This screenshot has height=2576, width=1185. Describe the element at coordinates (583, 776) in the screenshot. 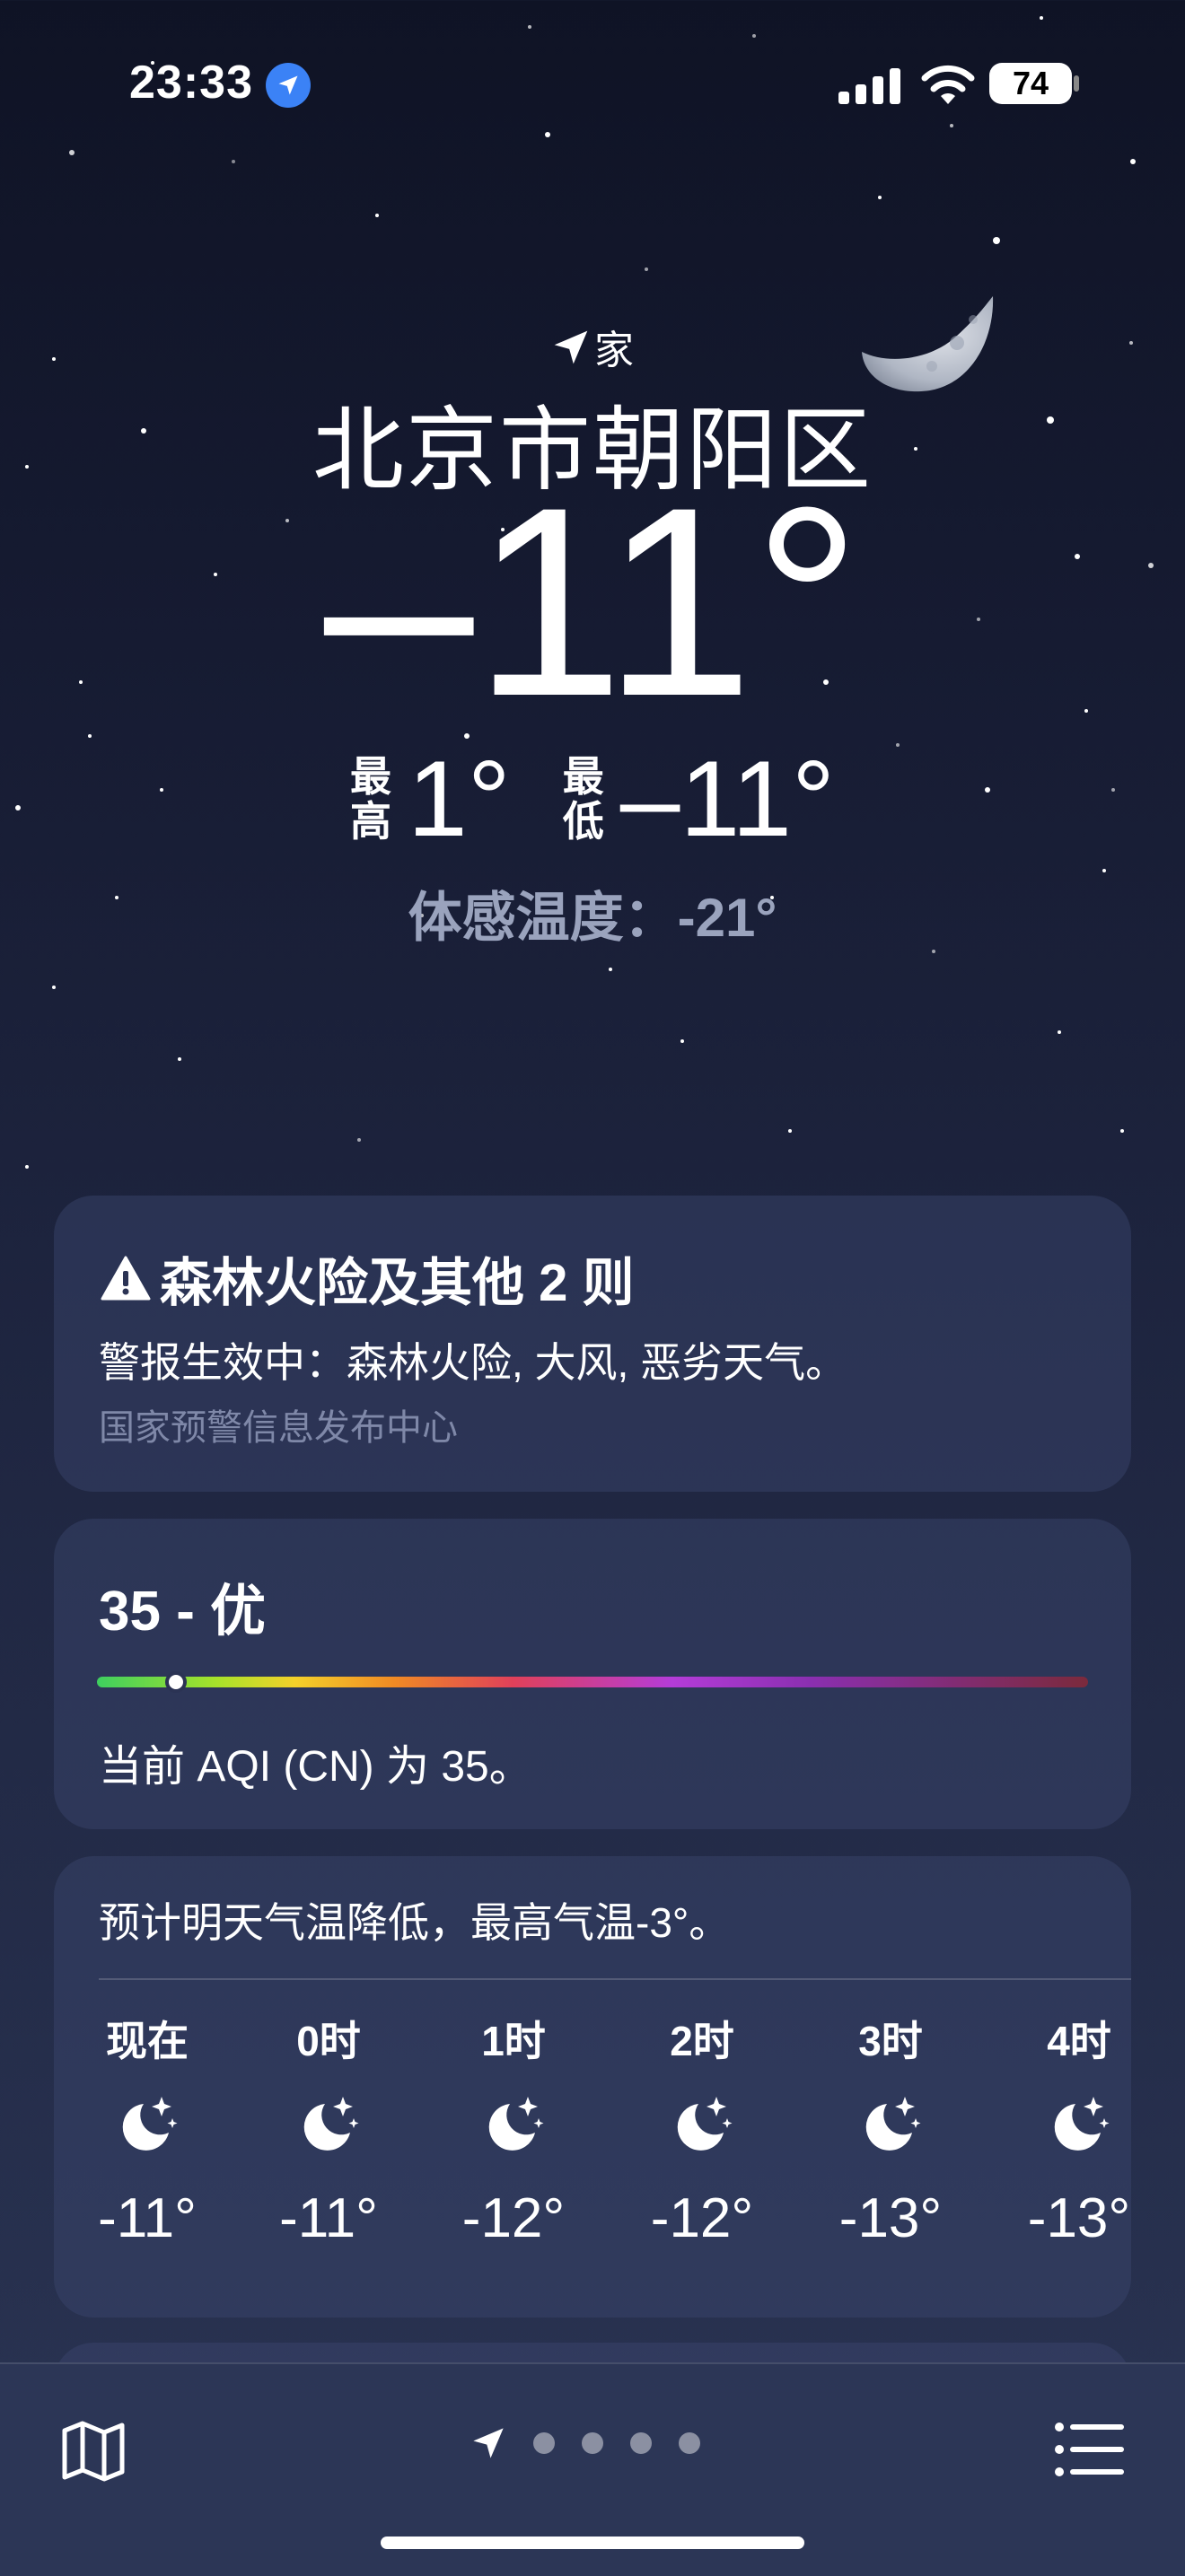

I see `low-label-top: 最` at that location.